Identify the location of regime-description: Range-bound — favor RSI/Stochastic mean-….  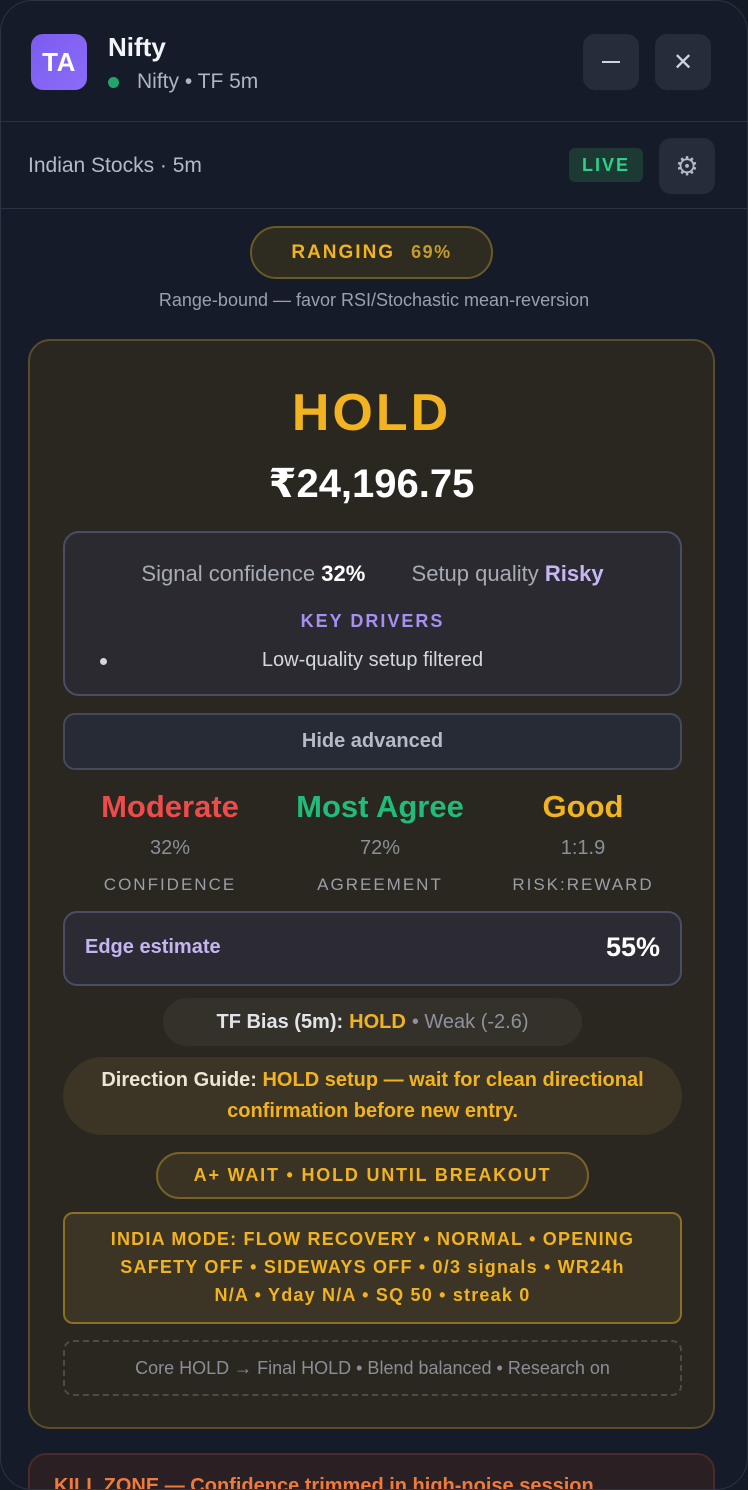
(374, 300).